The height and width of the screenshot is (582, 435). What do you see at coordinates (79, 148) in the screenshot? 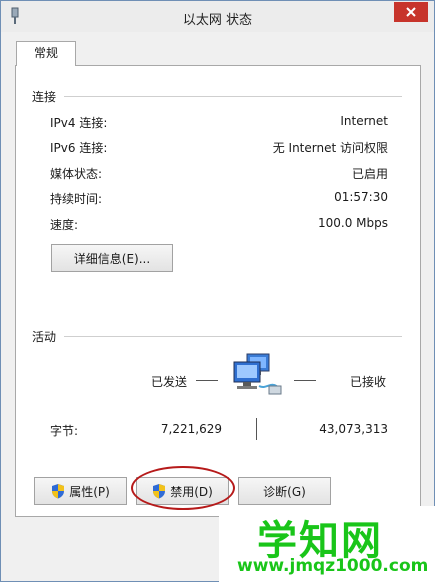
I see `ipv6-label: IPv6 连接:` at bounding box center [79, 148].